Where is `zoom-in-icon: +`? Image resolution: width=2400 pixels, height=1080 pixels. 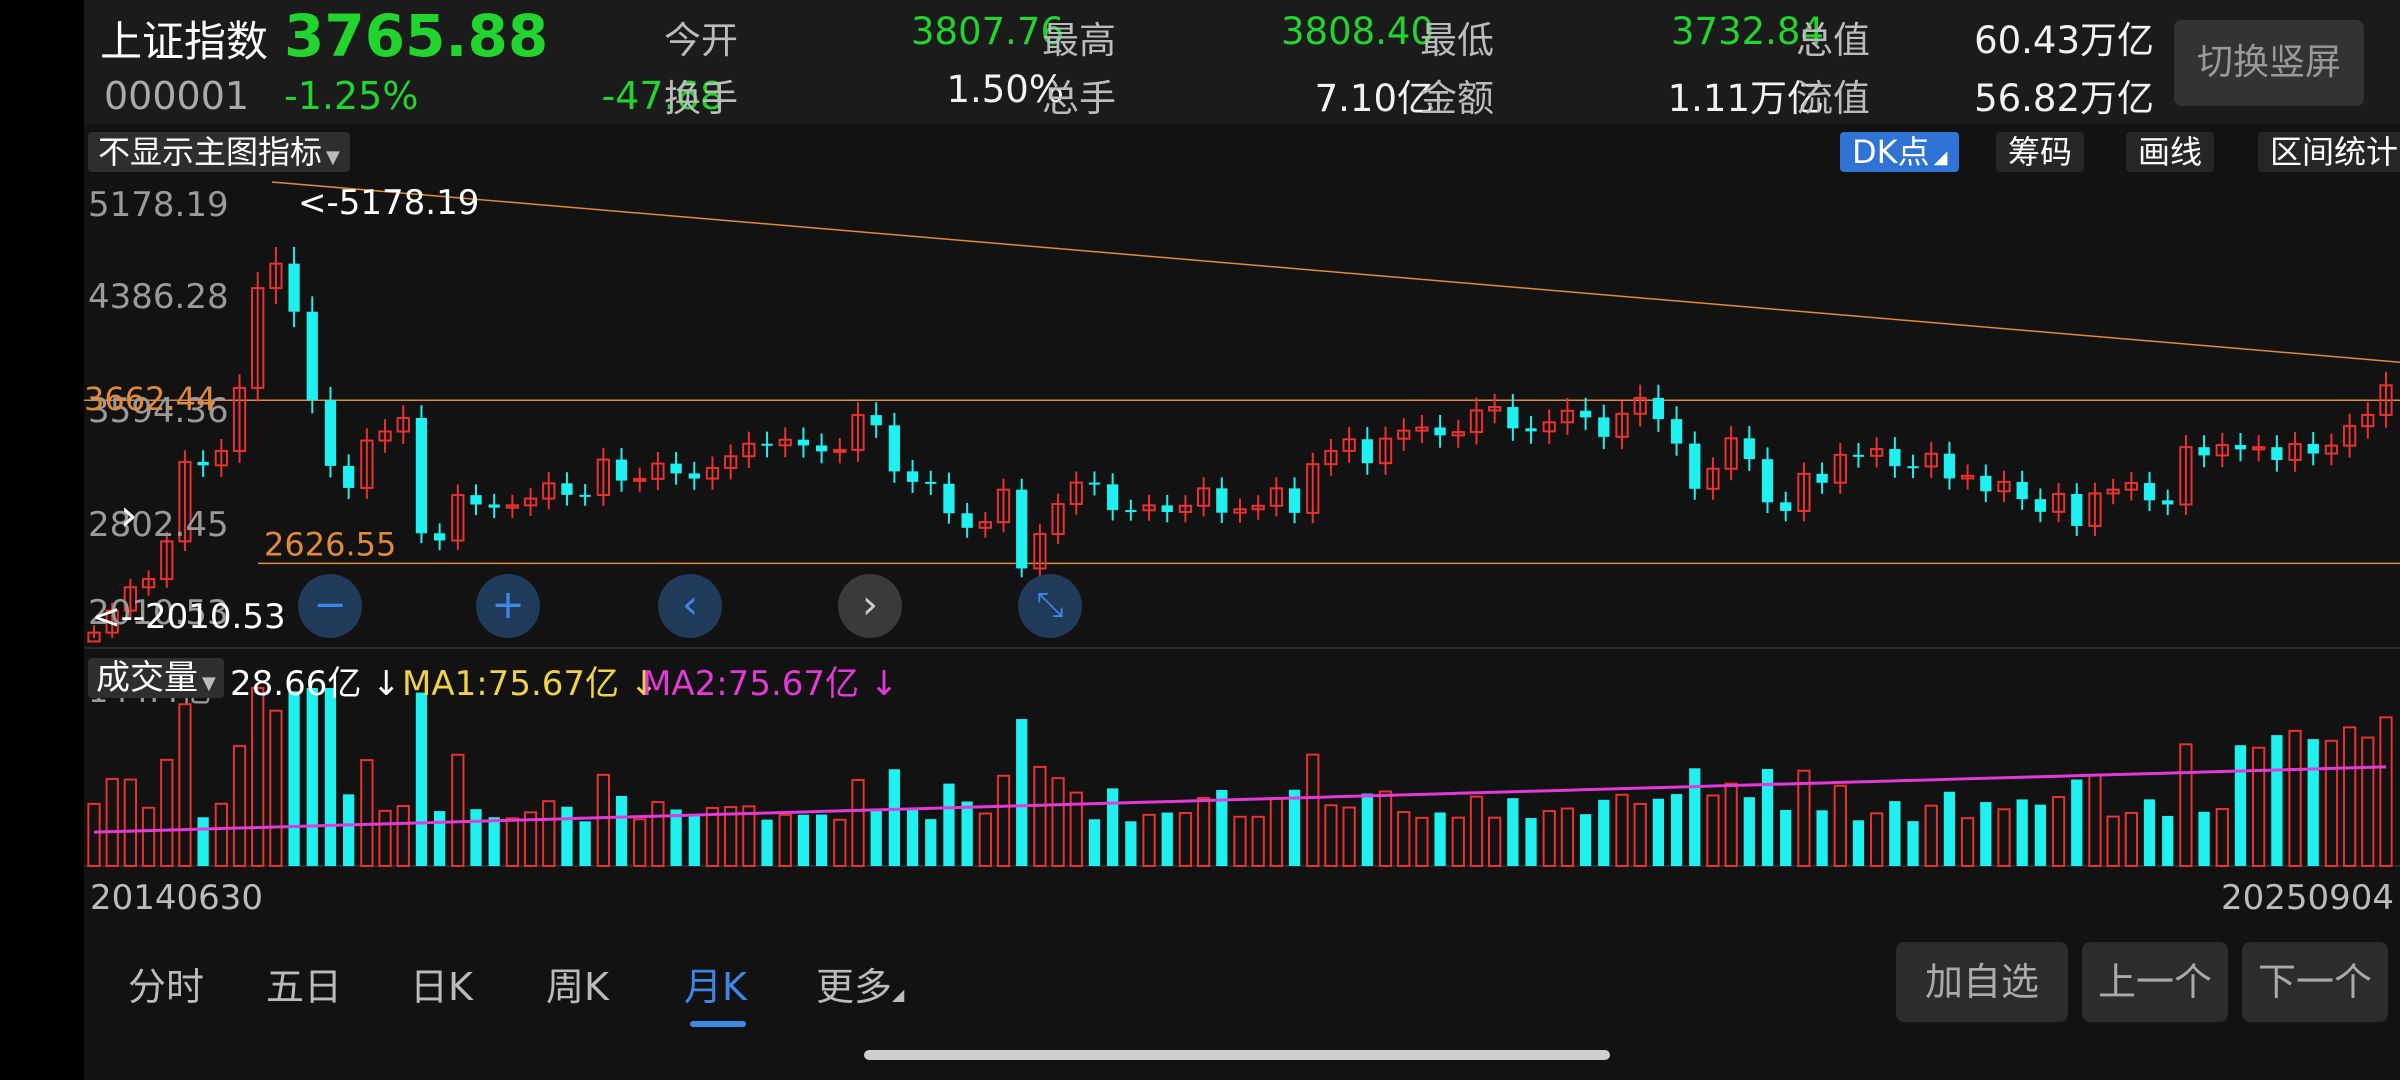 zoom-in-icon: + is located at coordinates (508, 606).